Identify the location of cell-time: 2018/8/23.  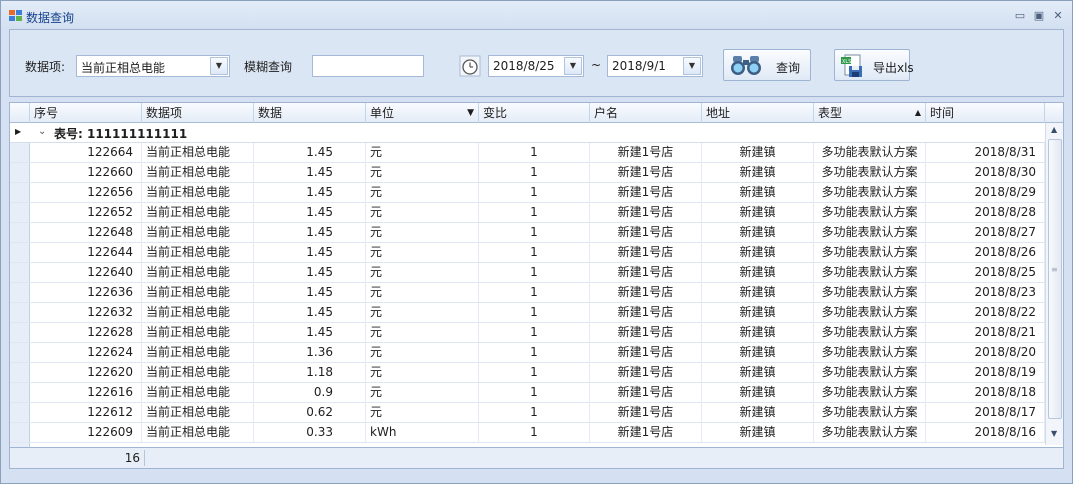
(985, 293).